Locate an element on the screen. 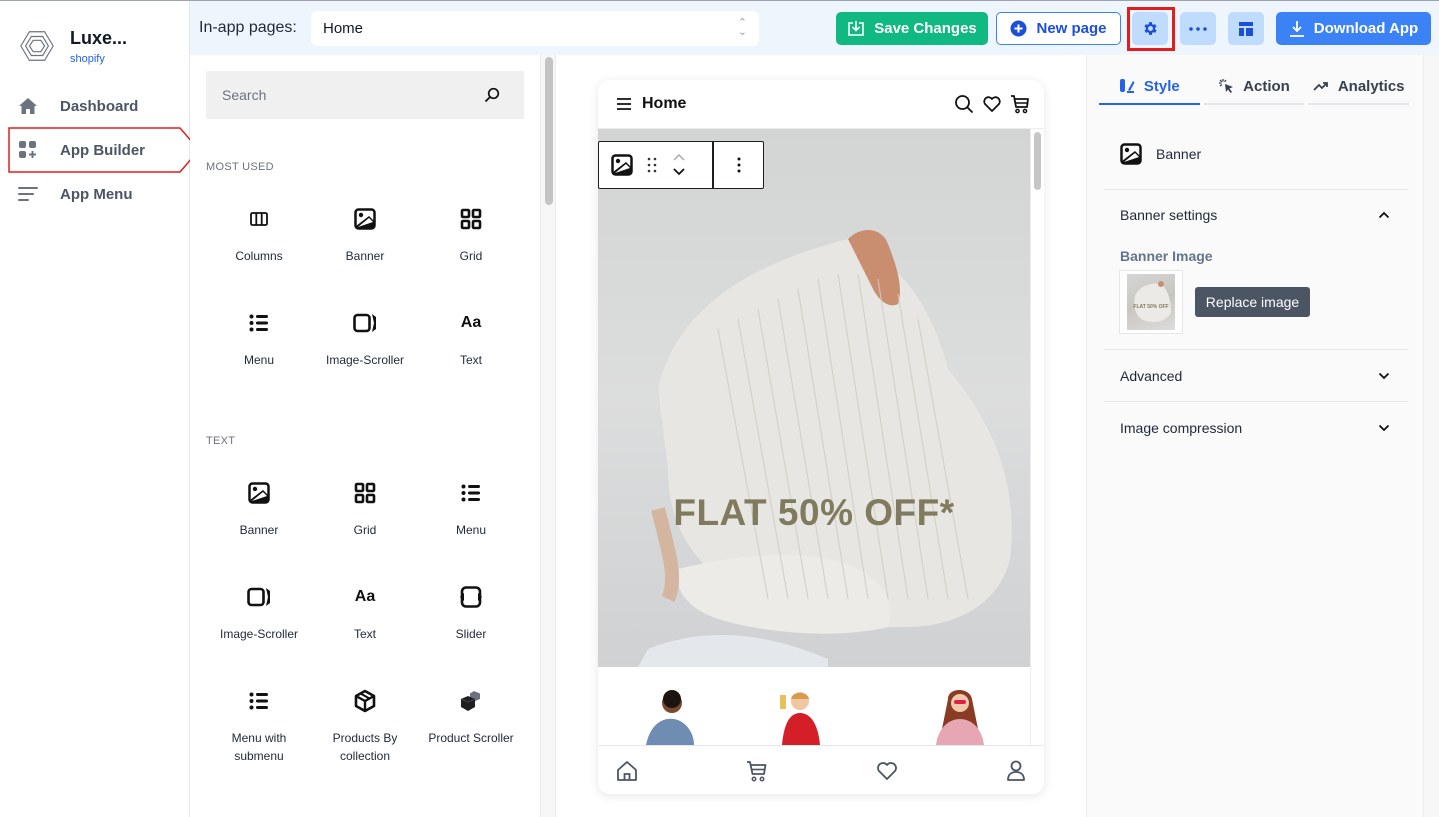 The image size is (1439, 817). cart-icon is located at coordinates (1020, 104).